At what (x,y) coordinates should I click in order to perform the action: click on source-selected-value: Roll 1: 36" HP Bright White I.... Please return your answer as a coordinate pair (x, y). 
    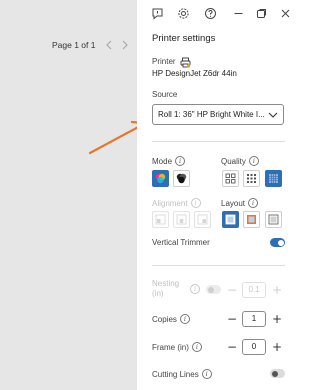
    Looking at the image, I should click on (211, 114).